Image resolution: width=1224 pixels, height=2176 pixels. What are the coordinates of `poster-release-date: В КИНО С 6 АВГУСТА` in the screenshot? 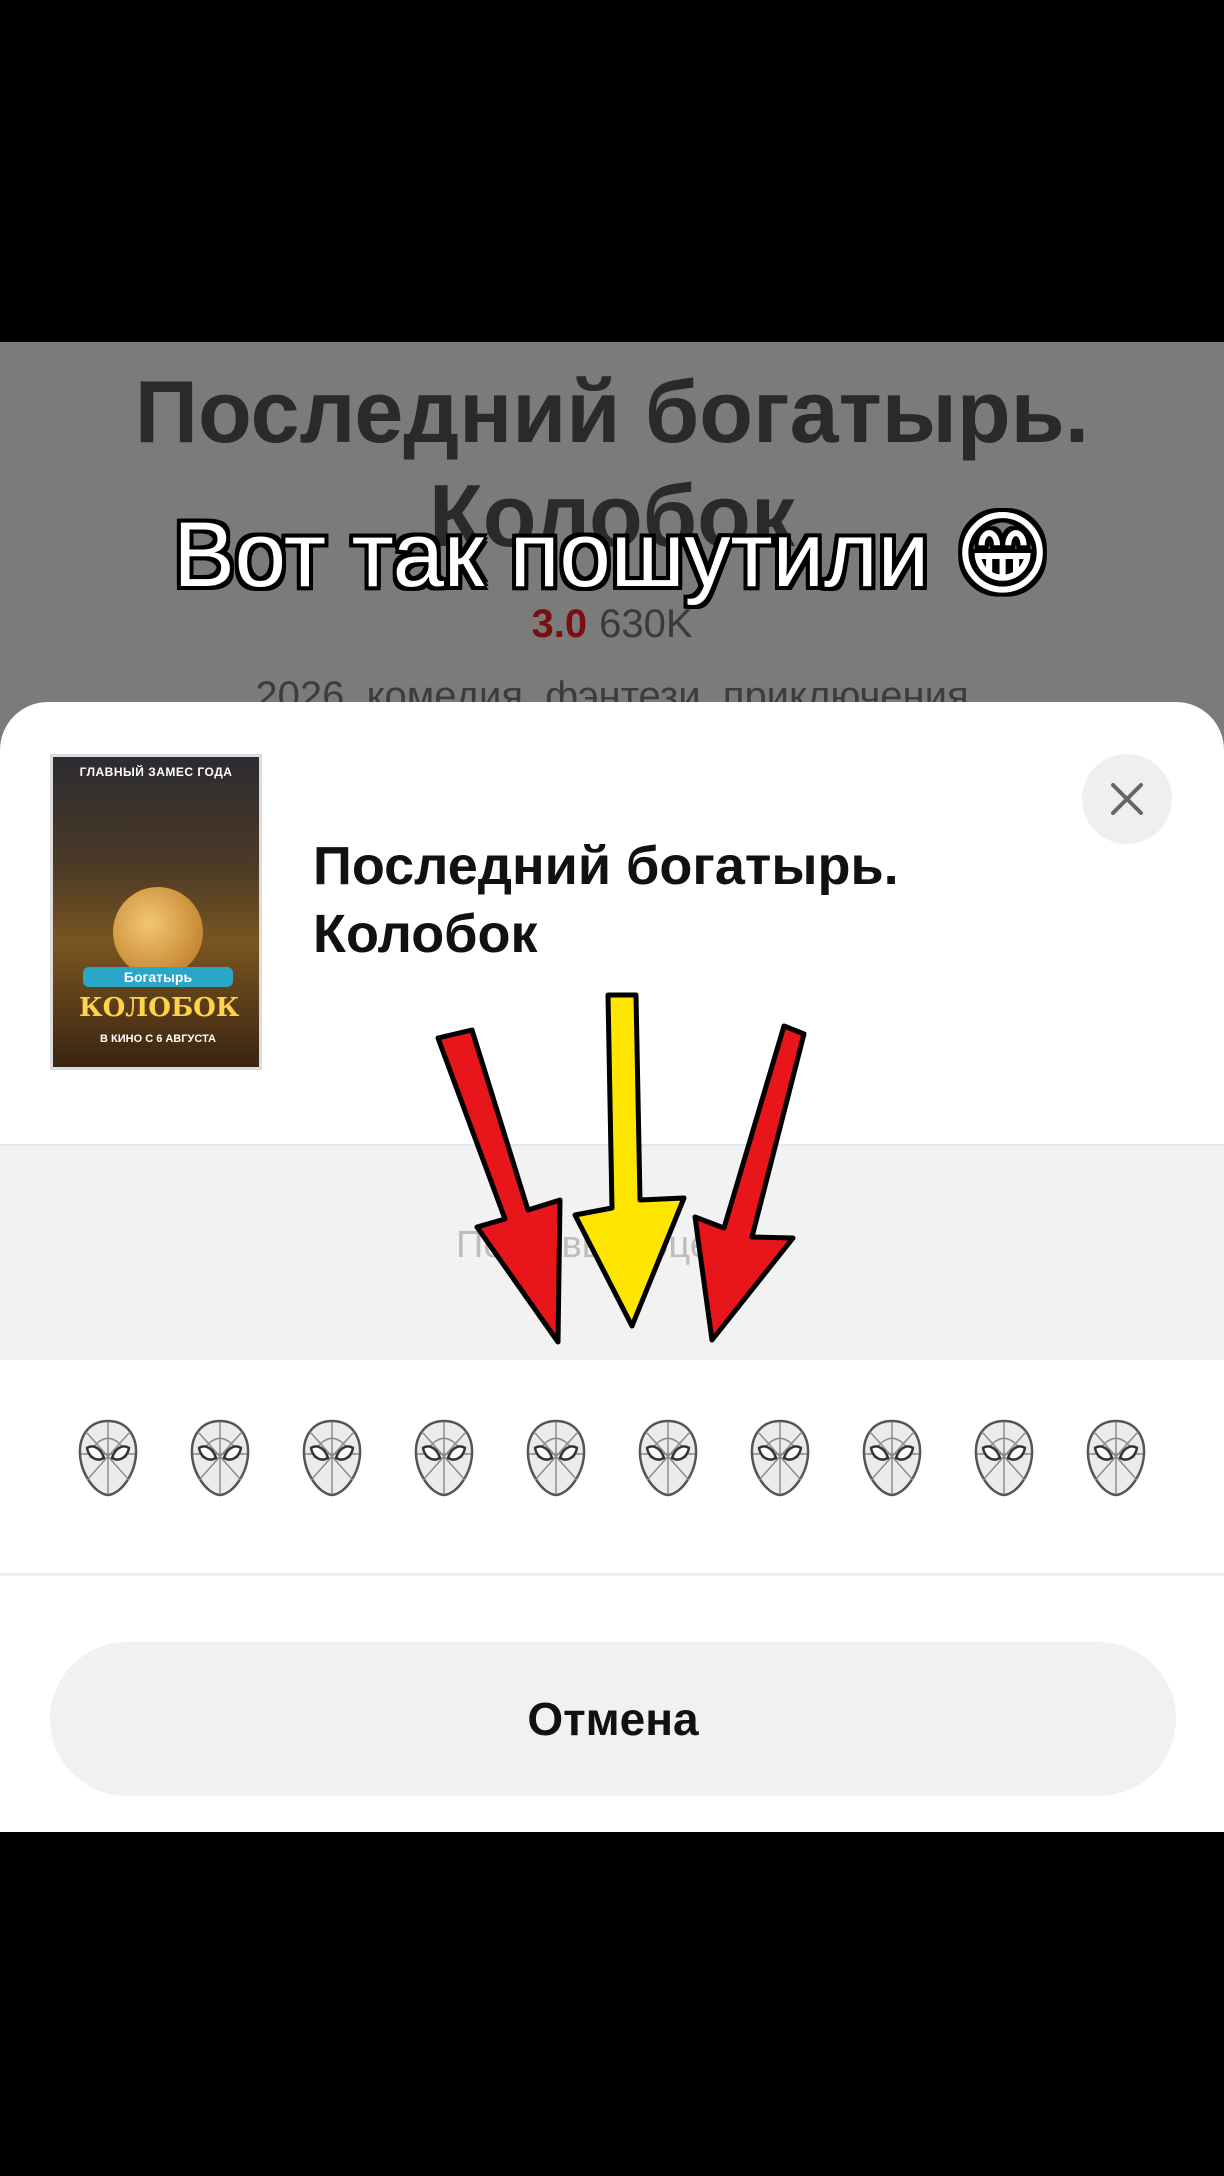 It's located at (158, 1039).